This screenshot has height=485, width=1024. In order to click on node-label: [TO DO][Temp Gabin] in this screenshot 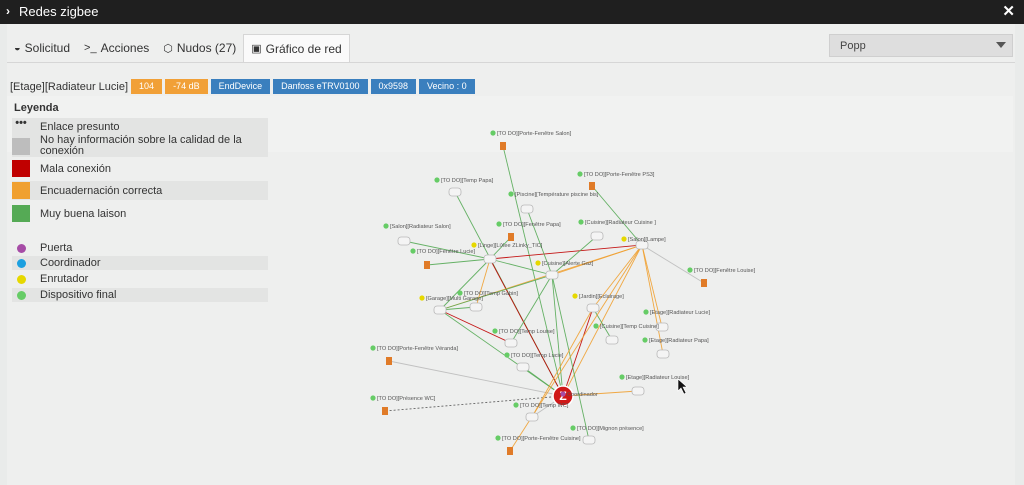, I will do `click(491, 294)`.